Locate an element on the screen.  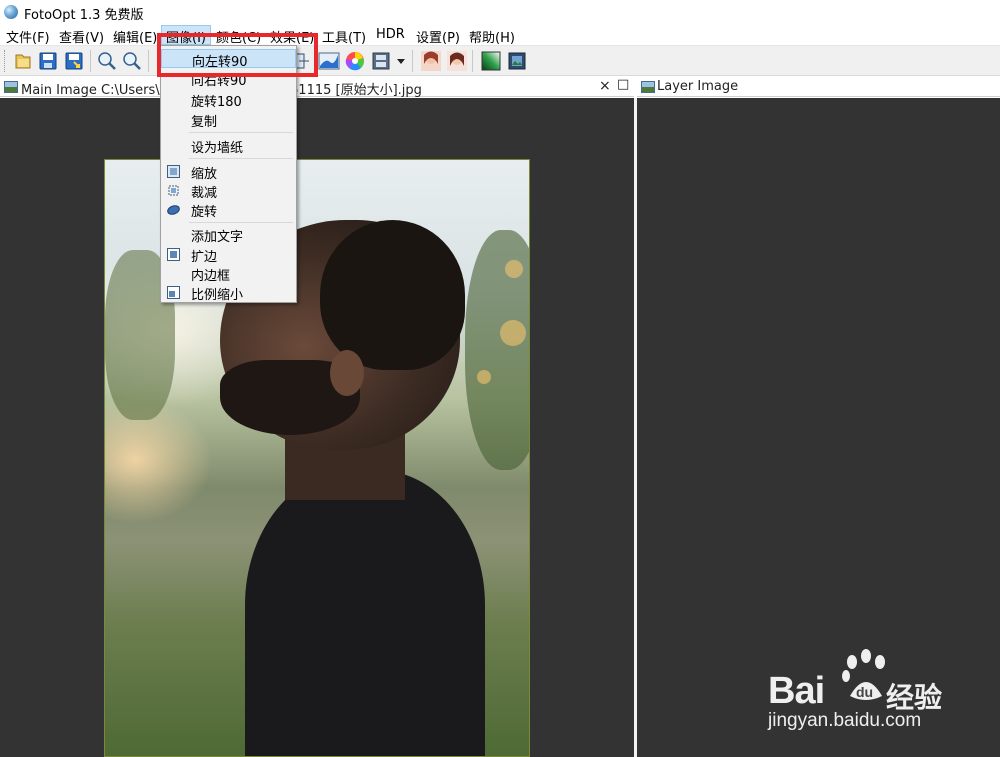
menu-image: 图像(I) is located at coordinates (186, 35).